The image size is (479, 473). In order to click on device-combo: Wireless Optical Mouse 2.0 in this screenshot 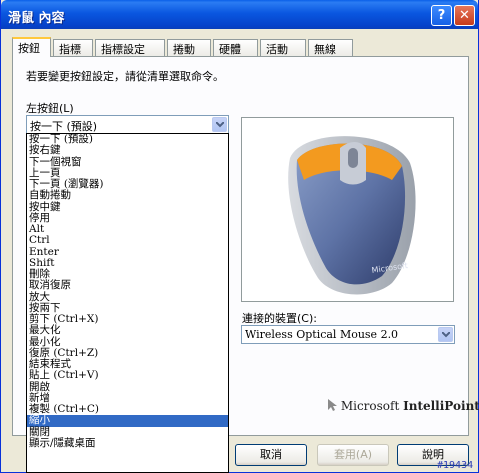, I will do `click(348, 334)`.